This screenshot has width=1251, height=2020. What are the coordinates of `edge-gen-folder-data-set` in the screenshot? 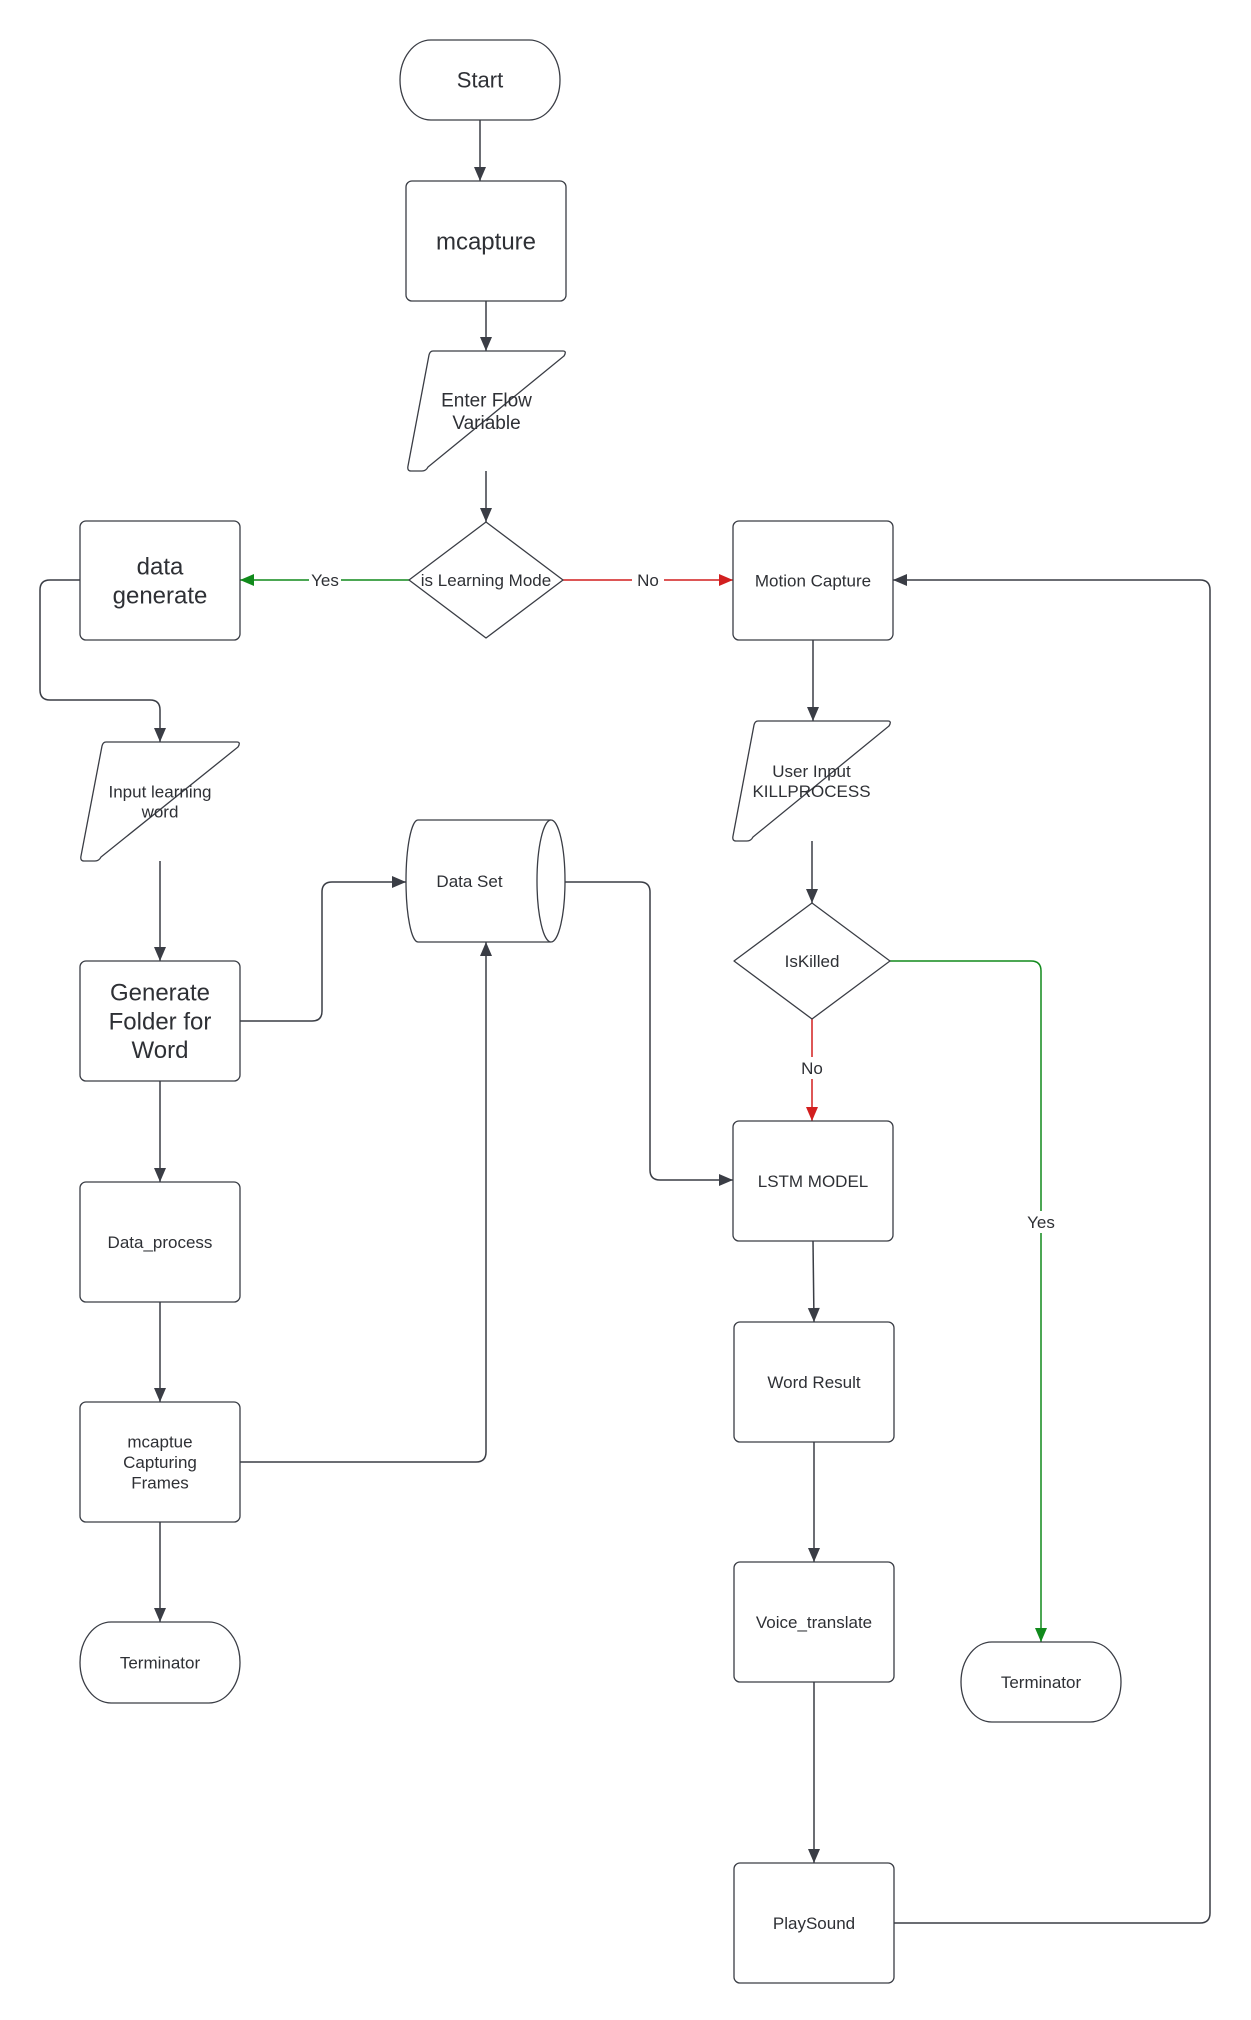 It's located at (323, 949).